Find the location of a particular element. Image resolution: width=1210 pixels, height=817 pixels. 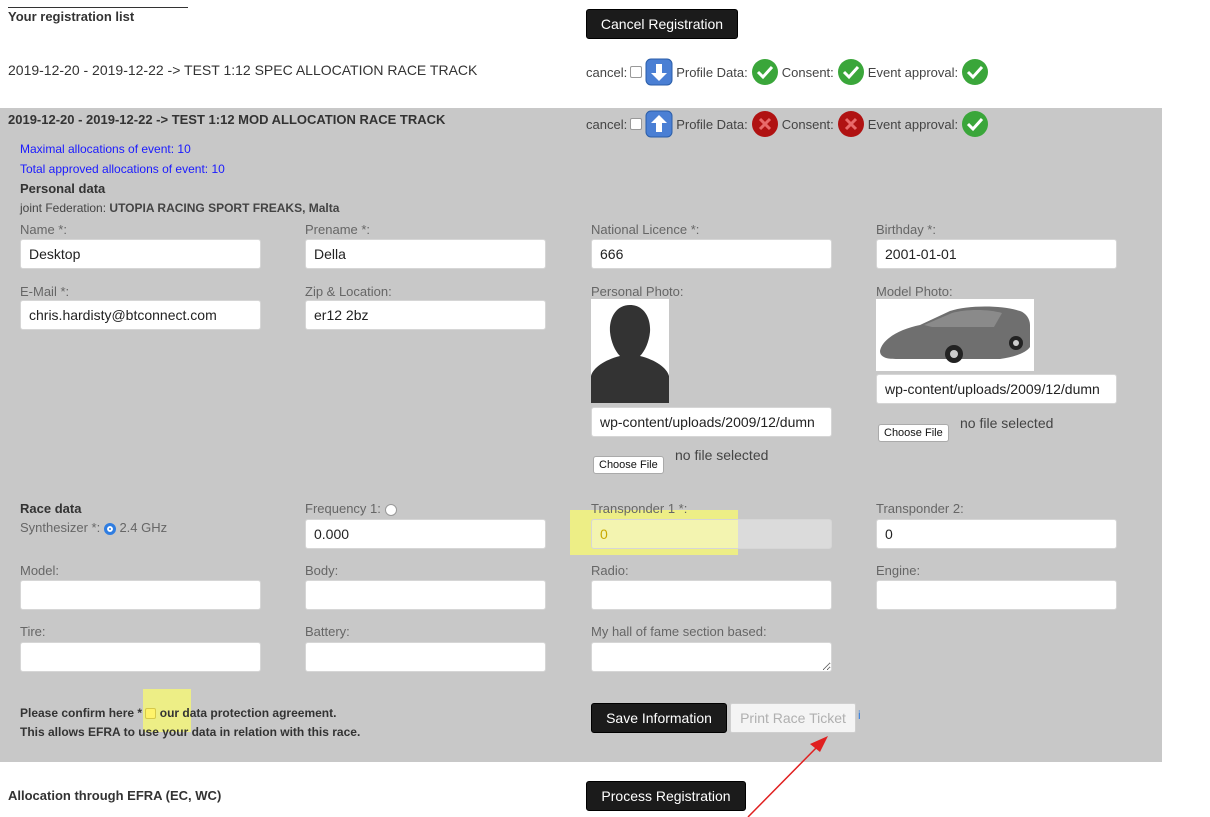

federation-name: UTOPIA RACING SPORT FREAKS, Malta is located at coordinates (224, 208).